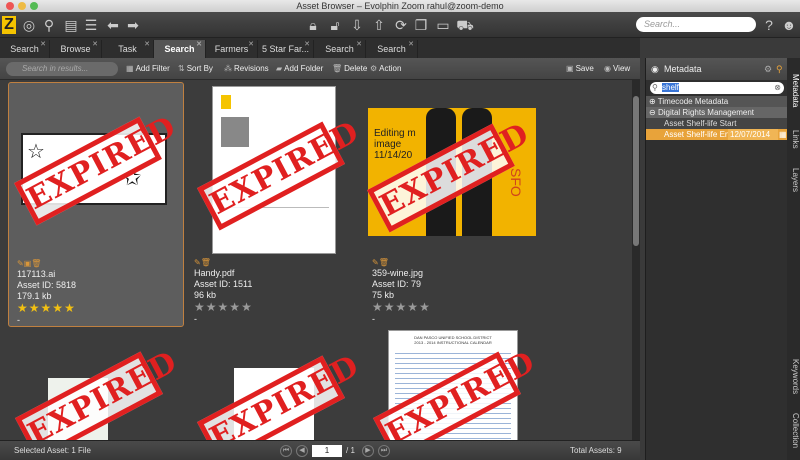 This screenshot has width=800, height=460. I want to click on search-icon: ⚲, so click(49, 25).